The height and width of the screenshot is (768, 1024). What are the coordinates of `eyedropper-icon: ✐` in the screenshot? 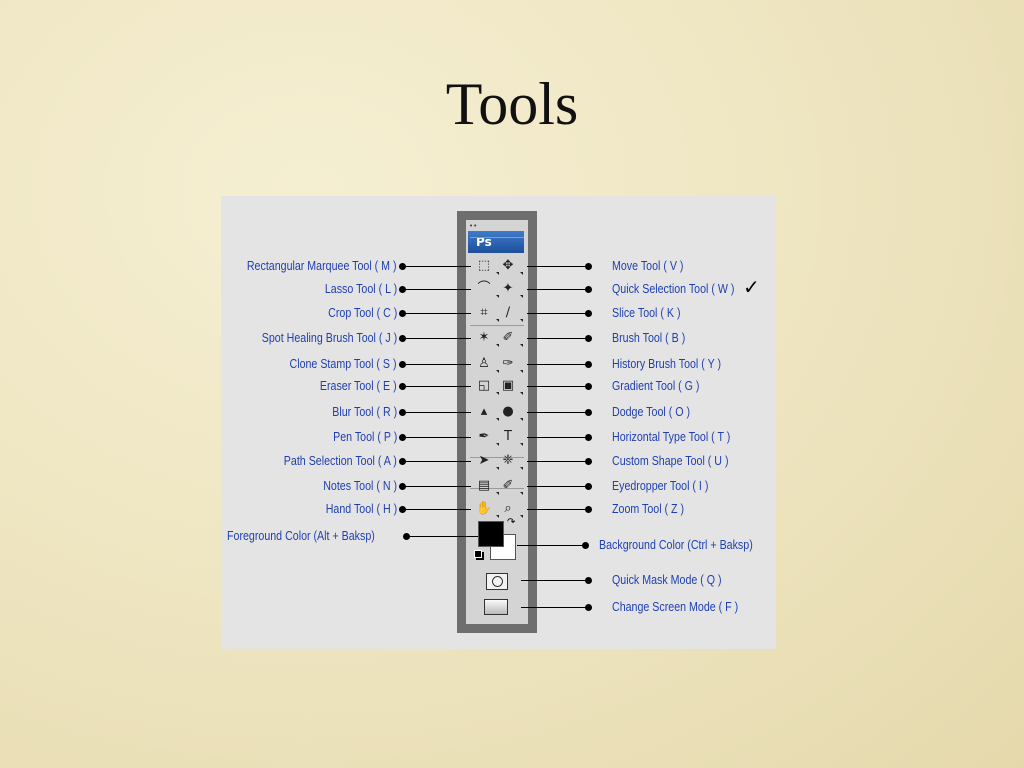 It's located at (510, 486).